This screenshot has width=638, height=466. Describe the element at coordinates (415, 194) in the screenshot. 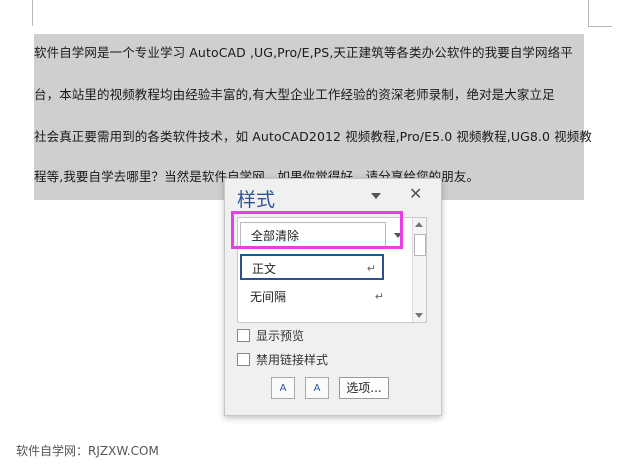

I see `close-icon: ✕` at that location.